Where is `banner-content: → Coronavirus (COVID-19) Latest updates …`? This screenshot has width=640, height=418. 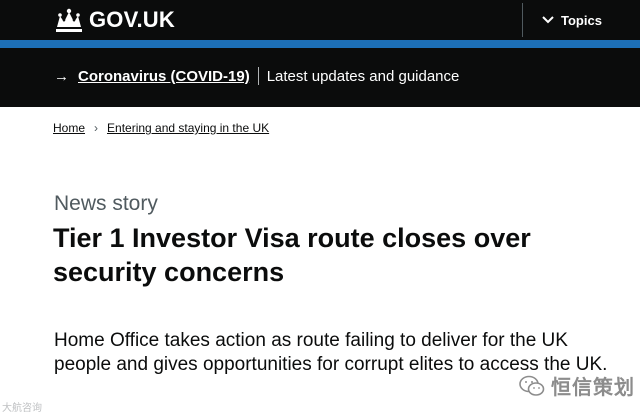 banner-content: → Coronavirus (COVID-19) Latest updates … is located at coordinates (256, 76).